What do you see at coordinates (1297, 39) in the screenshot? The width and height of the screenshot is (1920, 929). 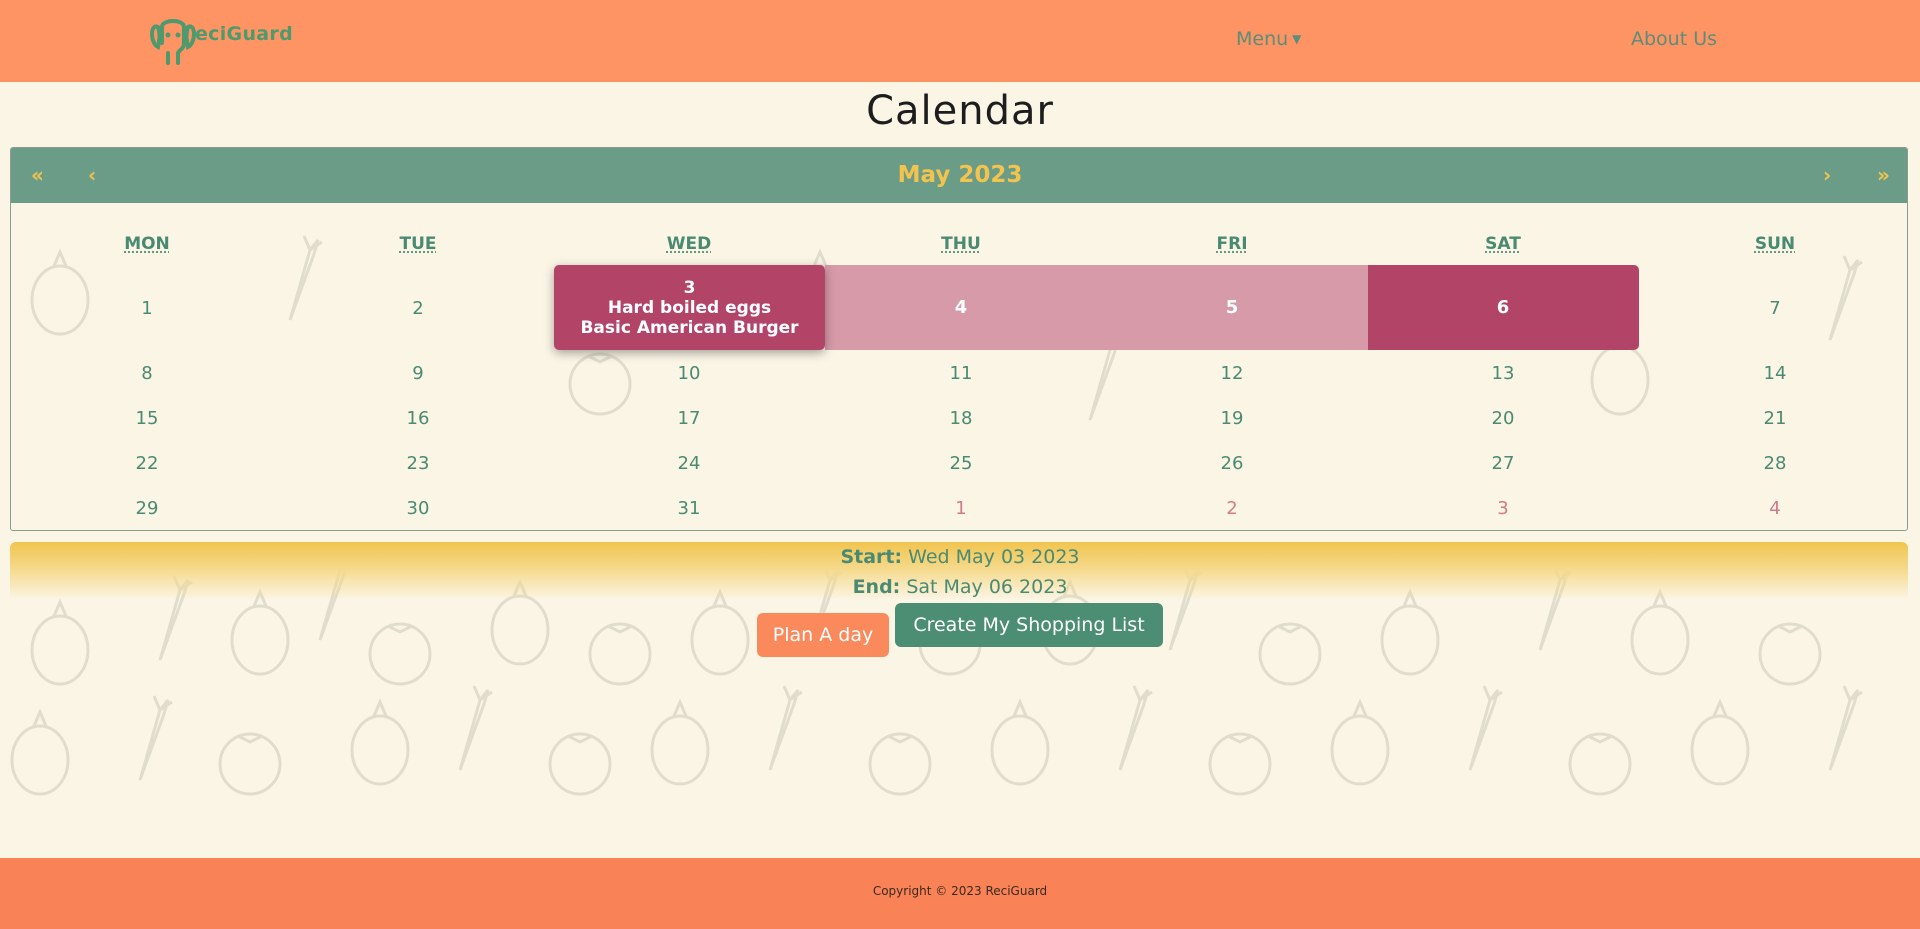 I see `caret-down-icon: ▼` at bounding box center [1297, 39].